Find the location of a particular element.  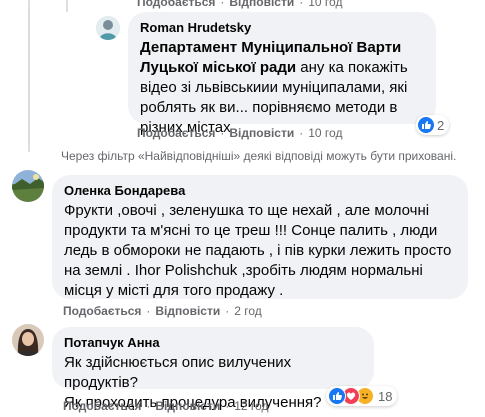

comment-actions: Подобається · Відповісти · 12 год is located at coordinates (166, 406).